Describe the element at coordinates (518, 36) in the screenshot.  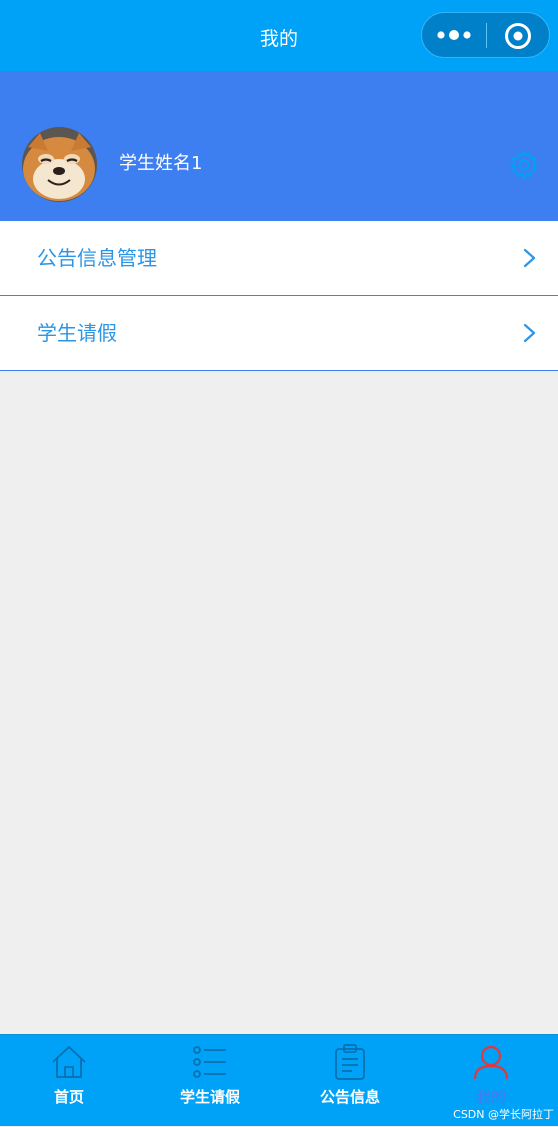
I see `close-mini-program-icon` at that location.